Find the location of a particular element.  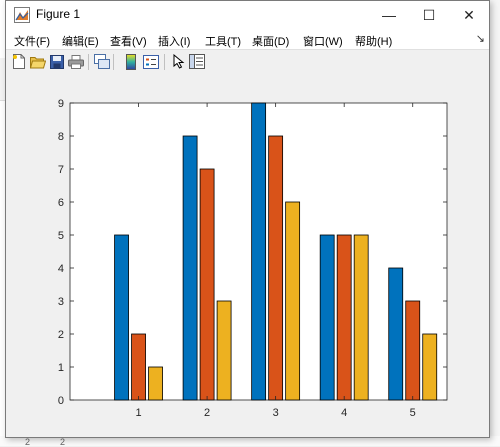

title-bar: Figure 1 — ☐ ✕ is located at coordinates (247, 15).